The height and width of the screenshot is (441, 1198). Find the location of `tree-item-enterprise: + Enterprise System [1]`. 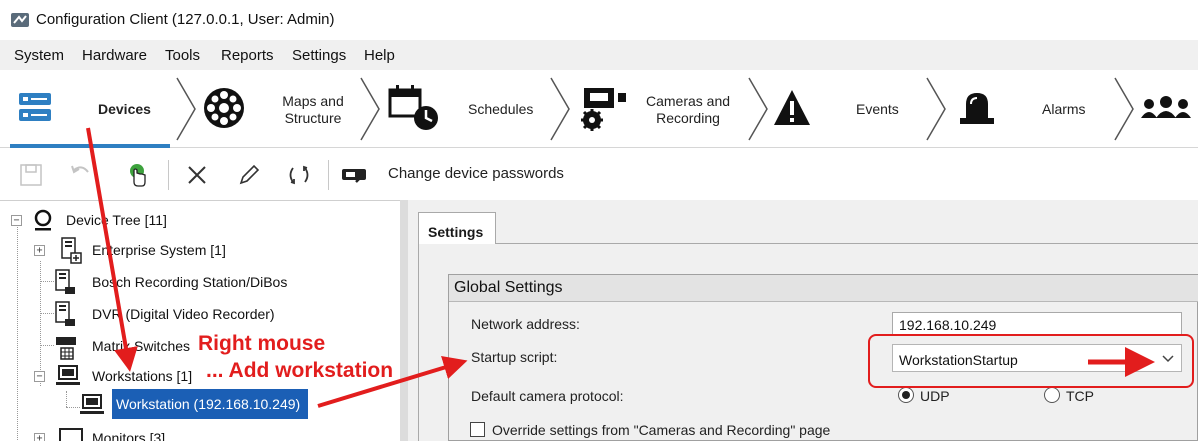

tree-item-enterprise: + Enterprise System [1] is located at coordinates (140, 250).